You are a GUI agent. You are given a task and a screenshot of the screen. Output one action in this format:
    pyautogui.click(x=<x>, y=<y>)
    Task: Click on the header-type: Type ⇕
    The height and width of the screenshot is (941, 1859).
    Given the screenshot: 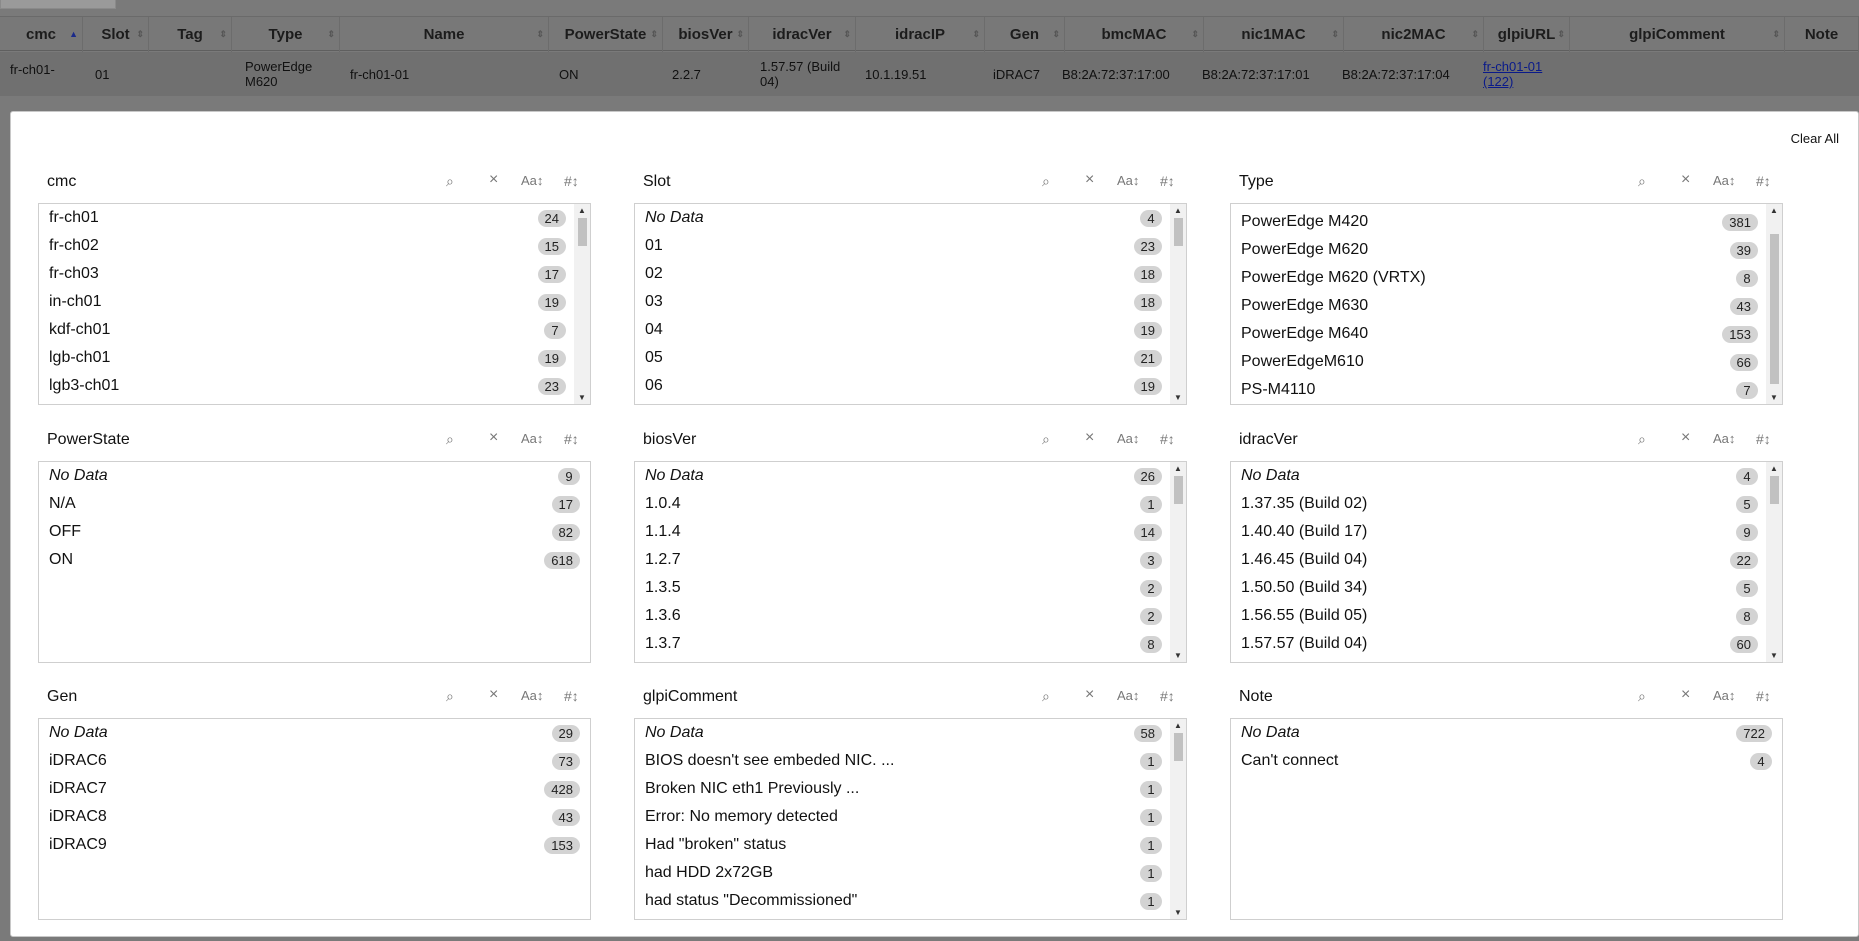 What is the action you would take?
    pyautogui.click(x=286, y=34)
    